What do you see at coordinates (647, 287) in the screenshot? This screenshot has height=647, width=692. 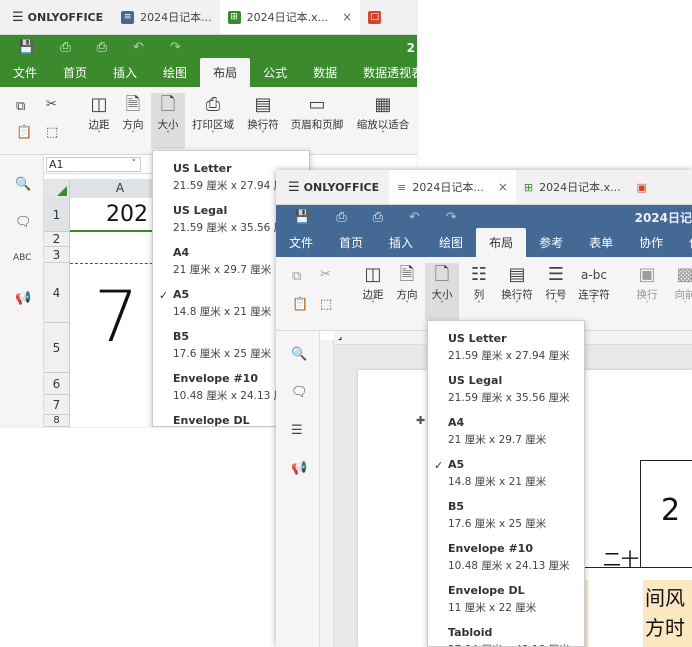 I see `wrap-button: ▣ 换行 ˅` at bounding box center [647, 287].